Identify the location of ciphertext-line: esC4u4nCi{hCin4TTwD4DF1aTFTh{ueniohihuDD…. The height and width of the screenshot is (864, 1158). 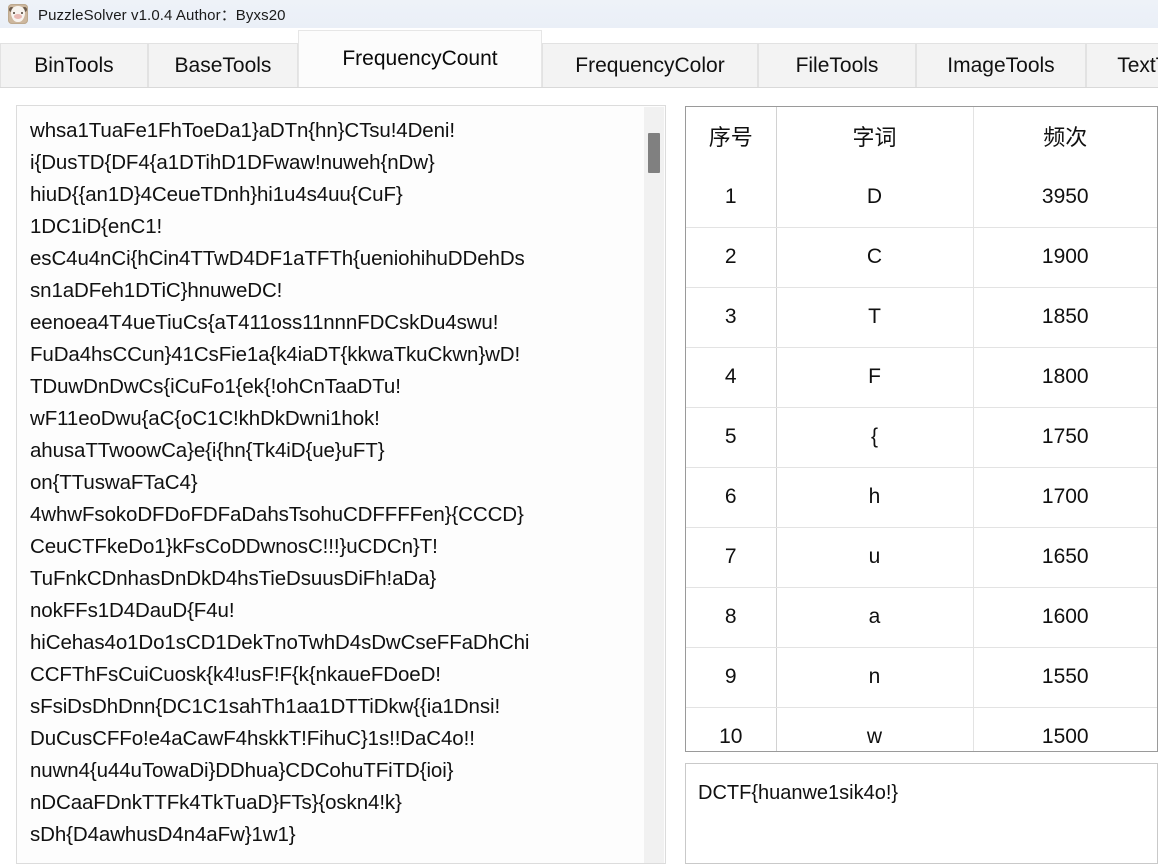
(277, 258).